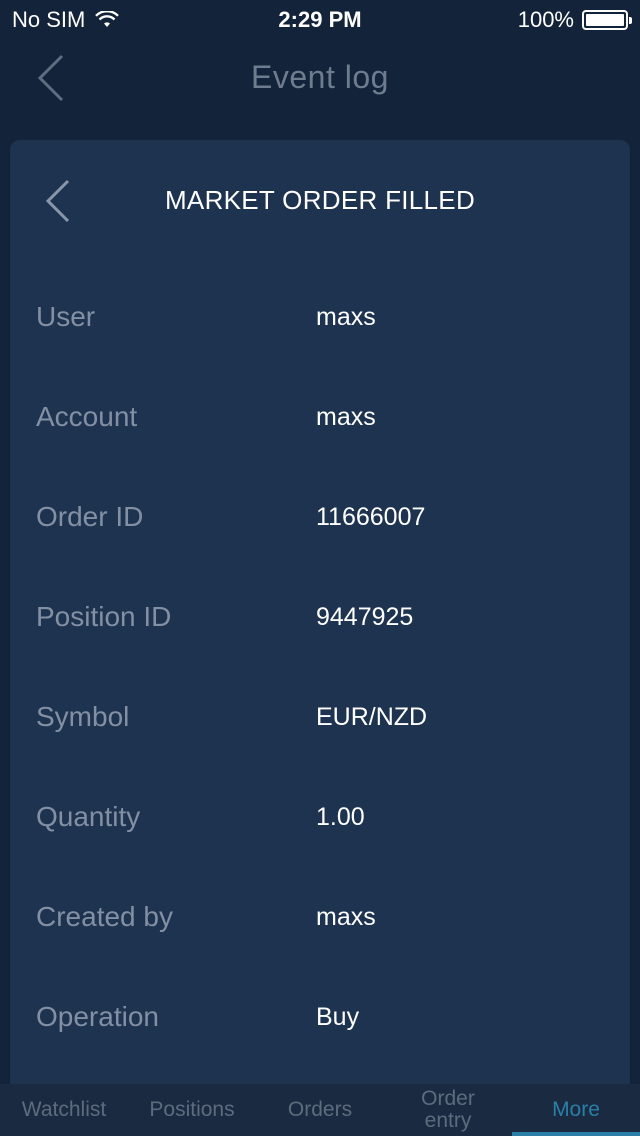  Describe the element at coordinates (90, 516) in the screenshot. I see `detail-label: Order ID` at that location.